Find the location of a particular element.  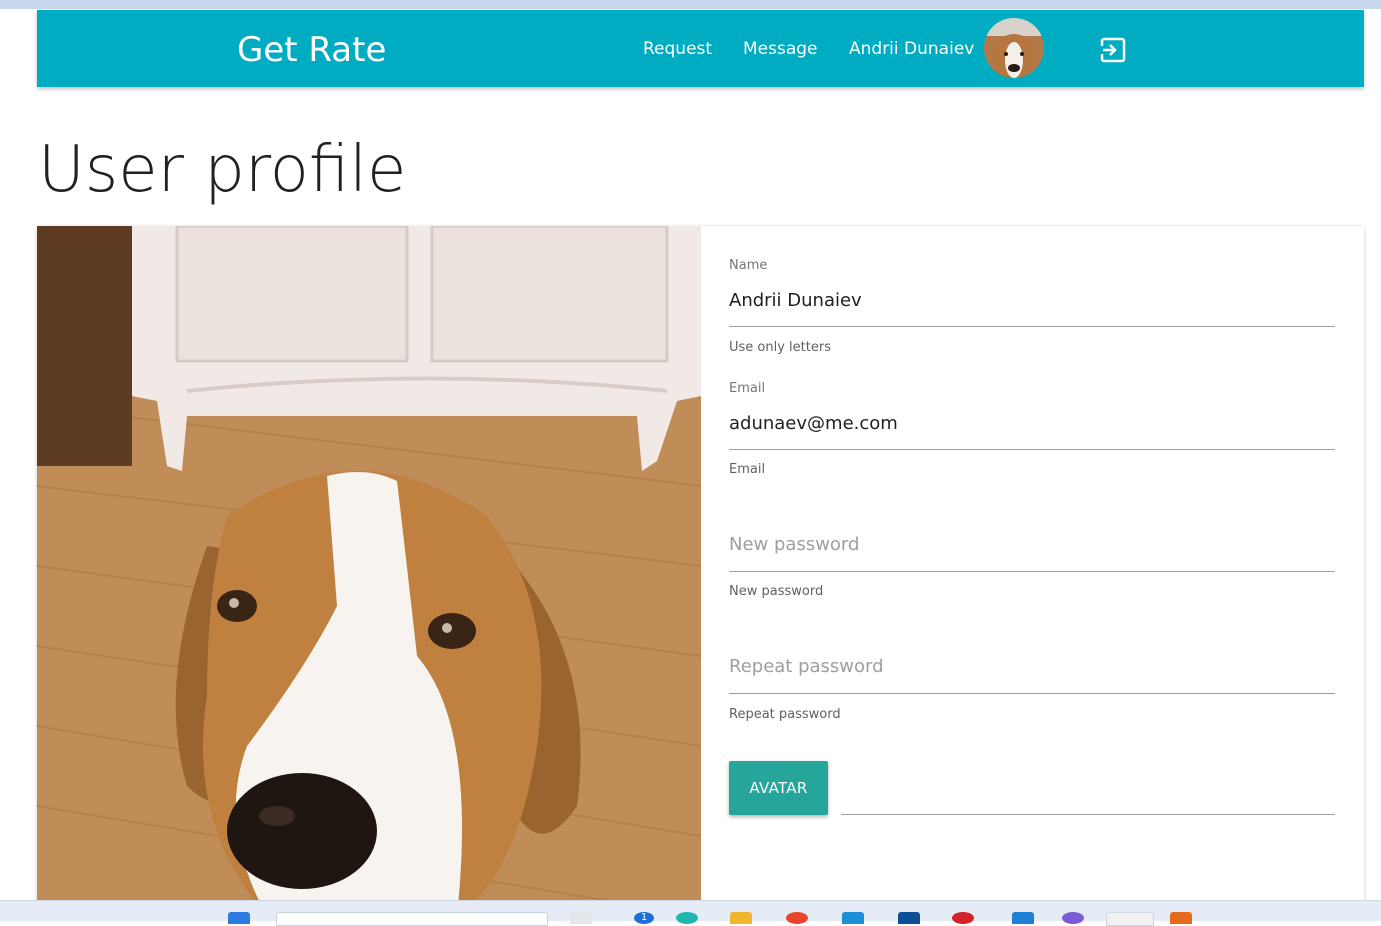

powerpoint-icon is located at coordinates (1181, 918).